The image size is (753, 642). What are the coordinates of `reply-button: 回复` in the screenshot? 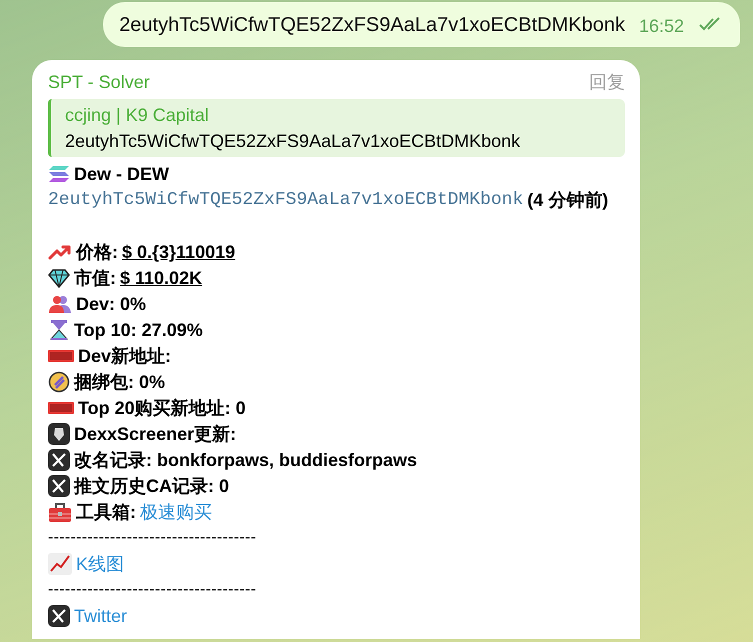 It's located at (607, 82).